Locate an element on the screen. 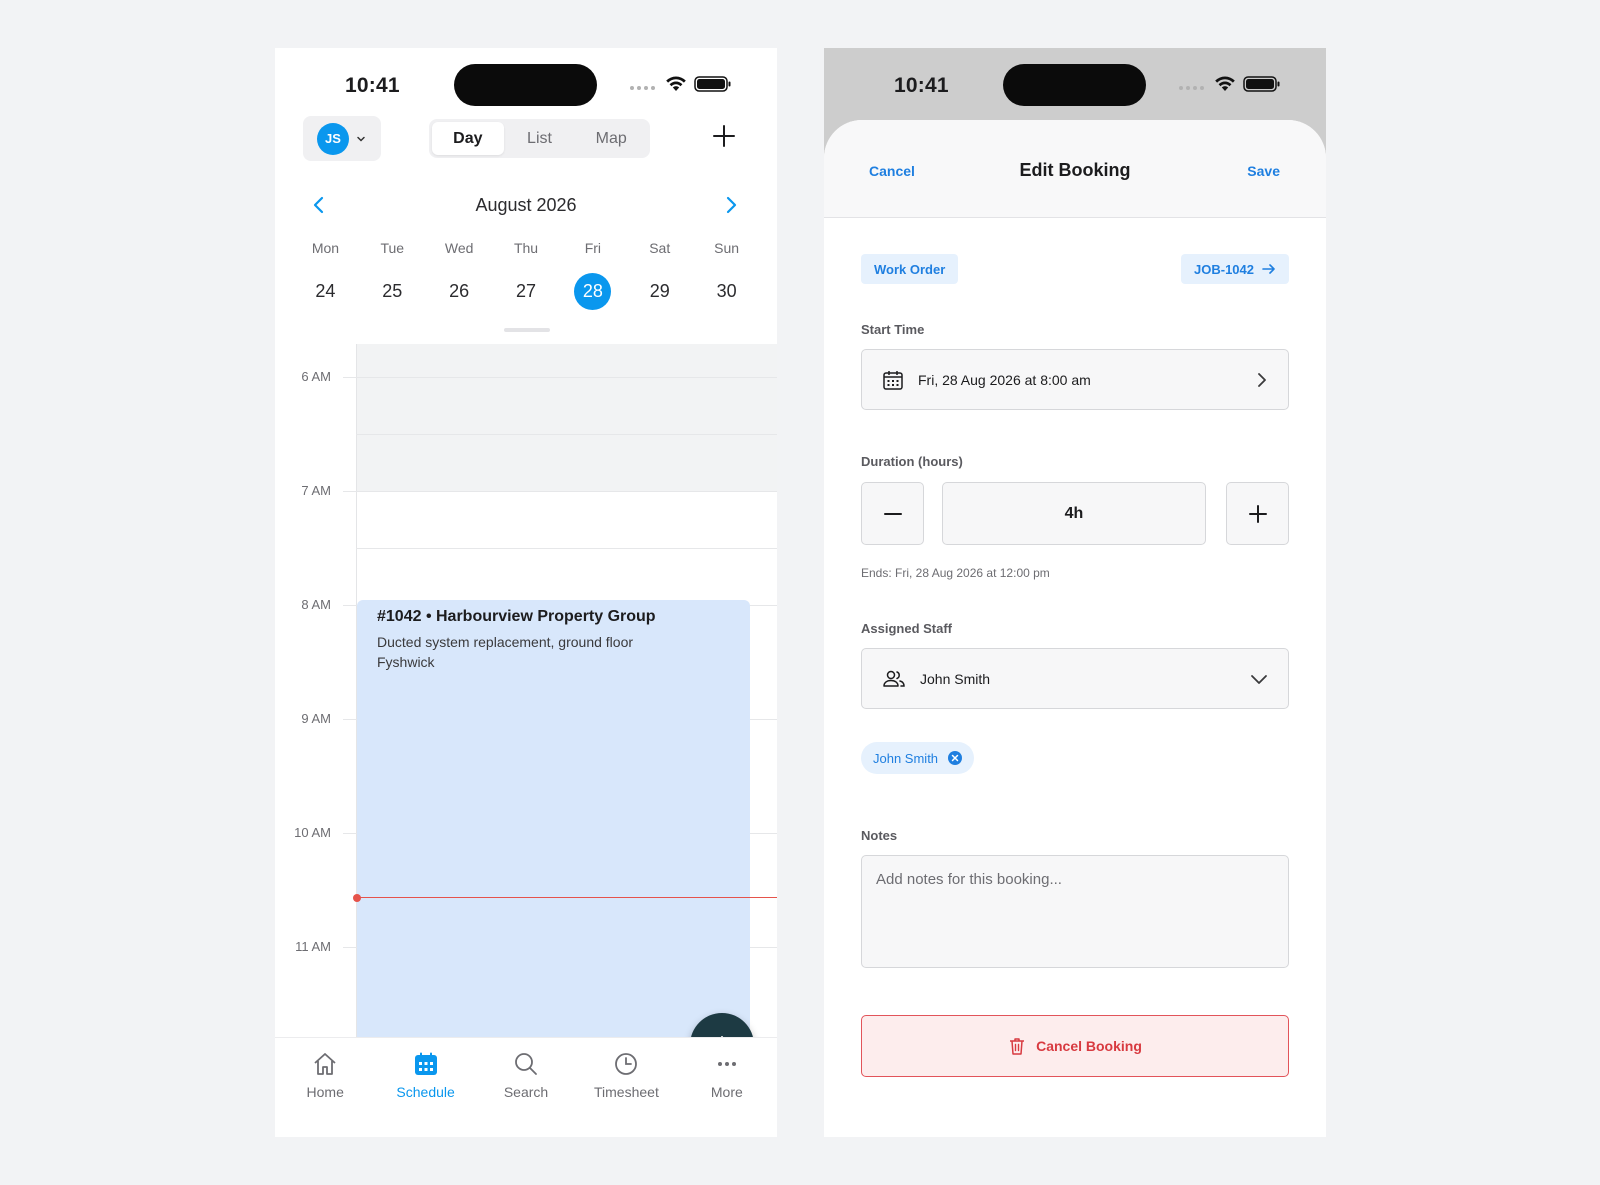  wifi-icon is located at coordinates (676, 83).